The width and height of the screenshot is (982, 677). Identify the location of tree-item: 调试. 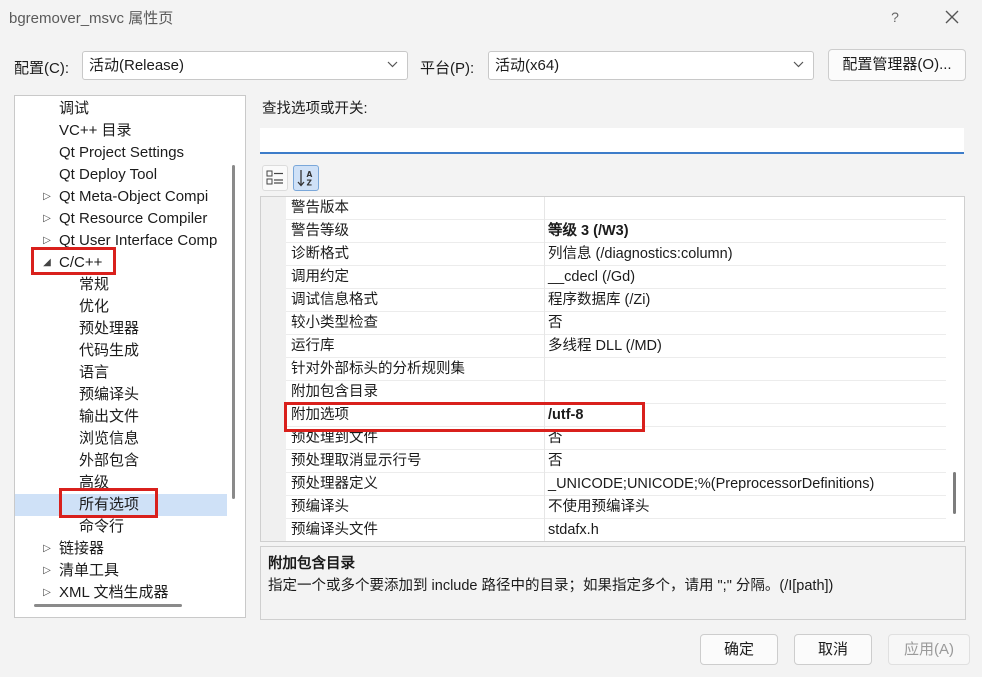
(121, 109).